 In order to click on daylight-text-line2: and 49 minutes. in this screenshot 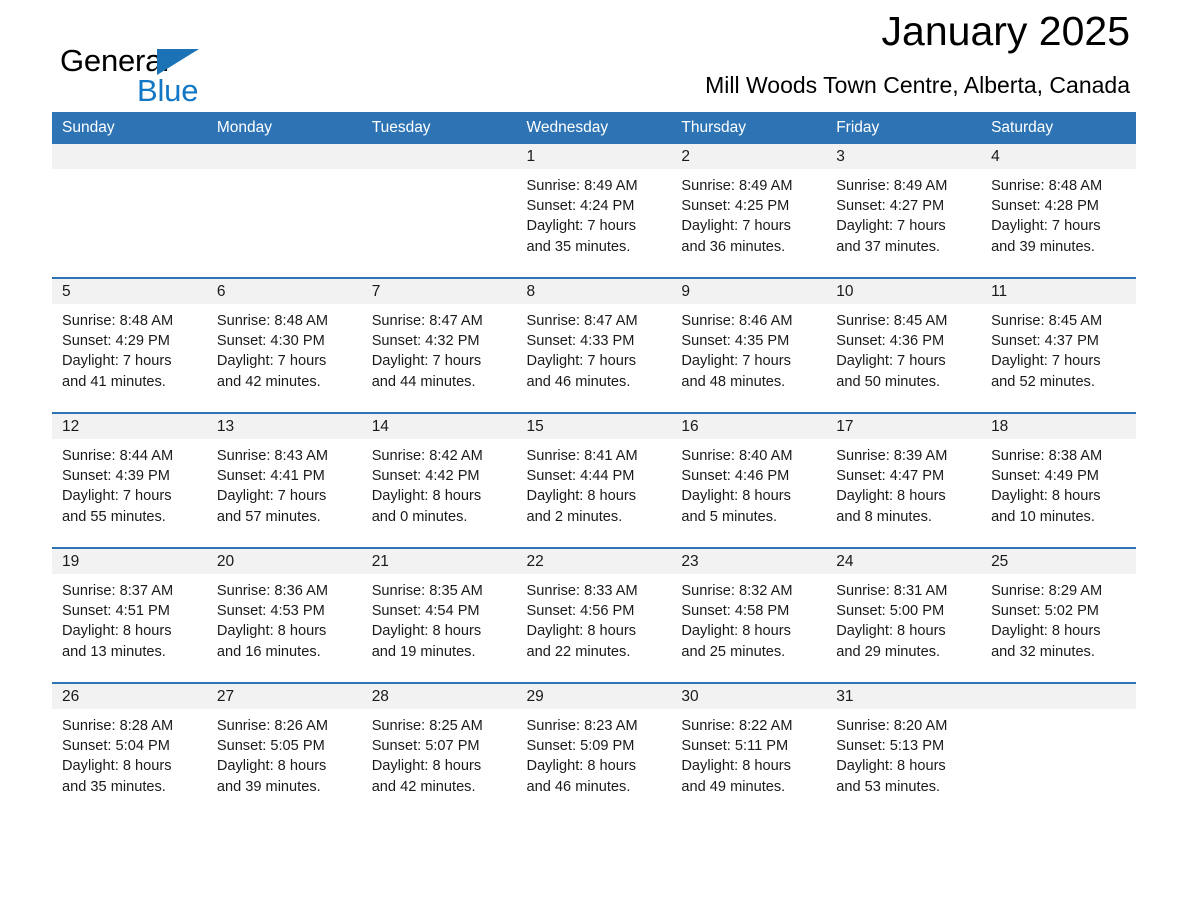, I will do `click(733, 786)`.